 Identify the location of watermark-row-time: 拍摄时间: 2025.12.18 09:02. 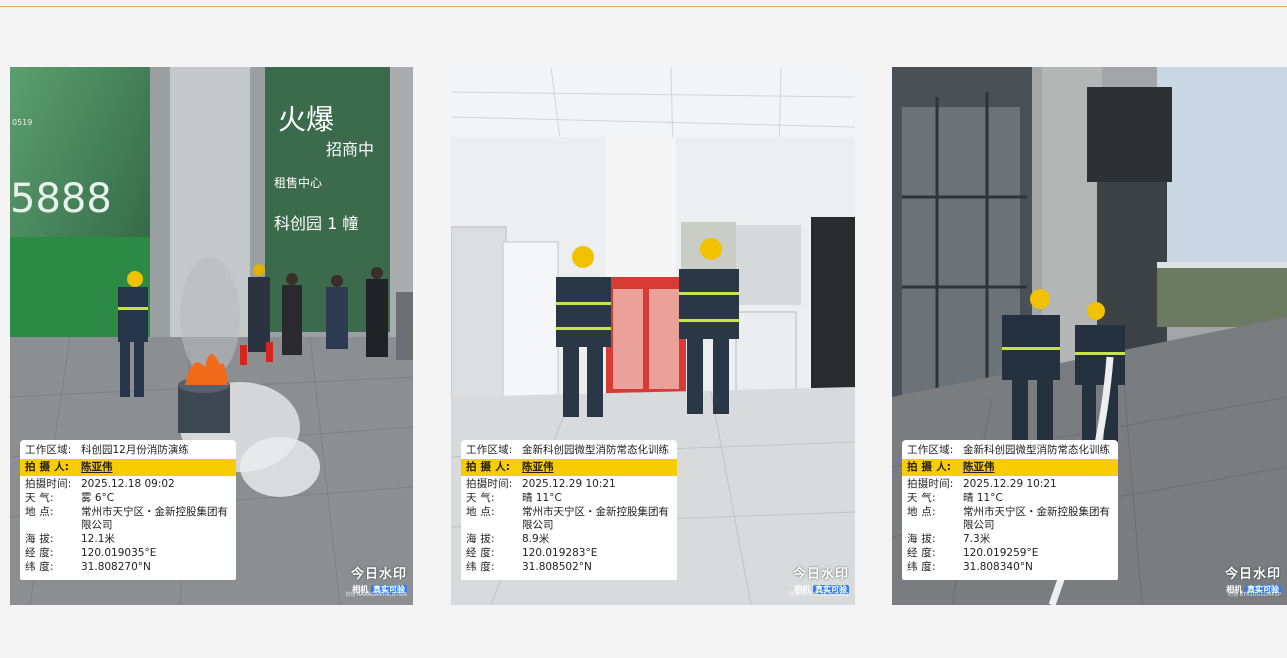
(128, 484).